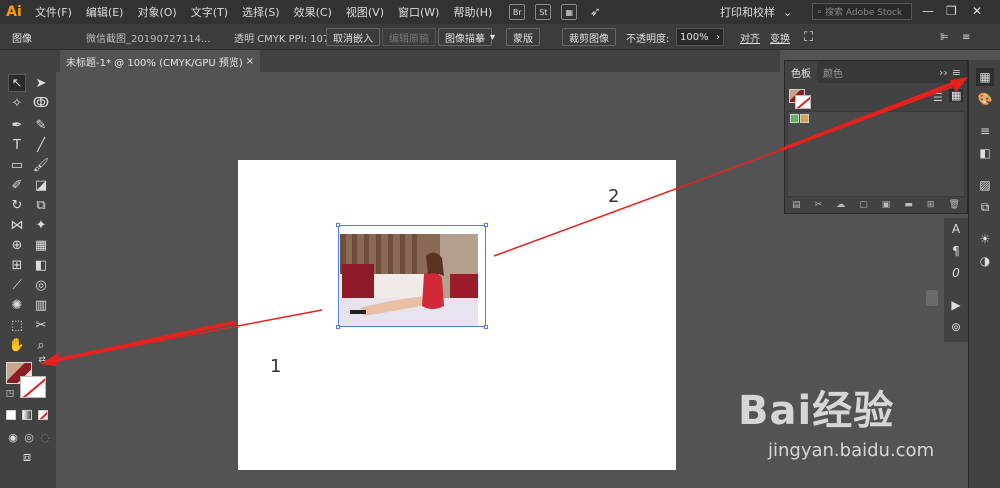 The height and width of the screenshot is (488, 1000). I want to click on new-swatch-icon: ⊞, so click(931, 205).